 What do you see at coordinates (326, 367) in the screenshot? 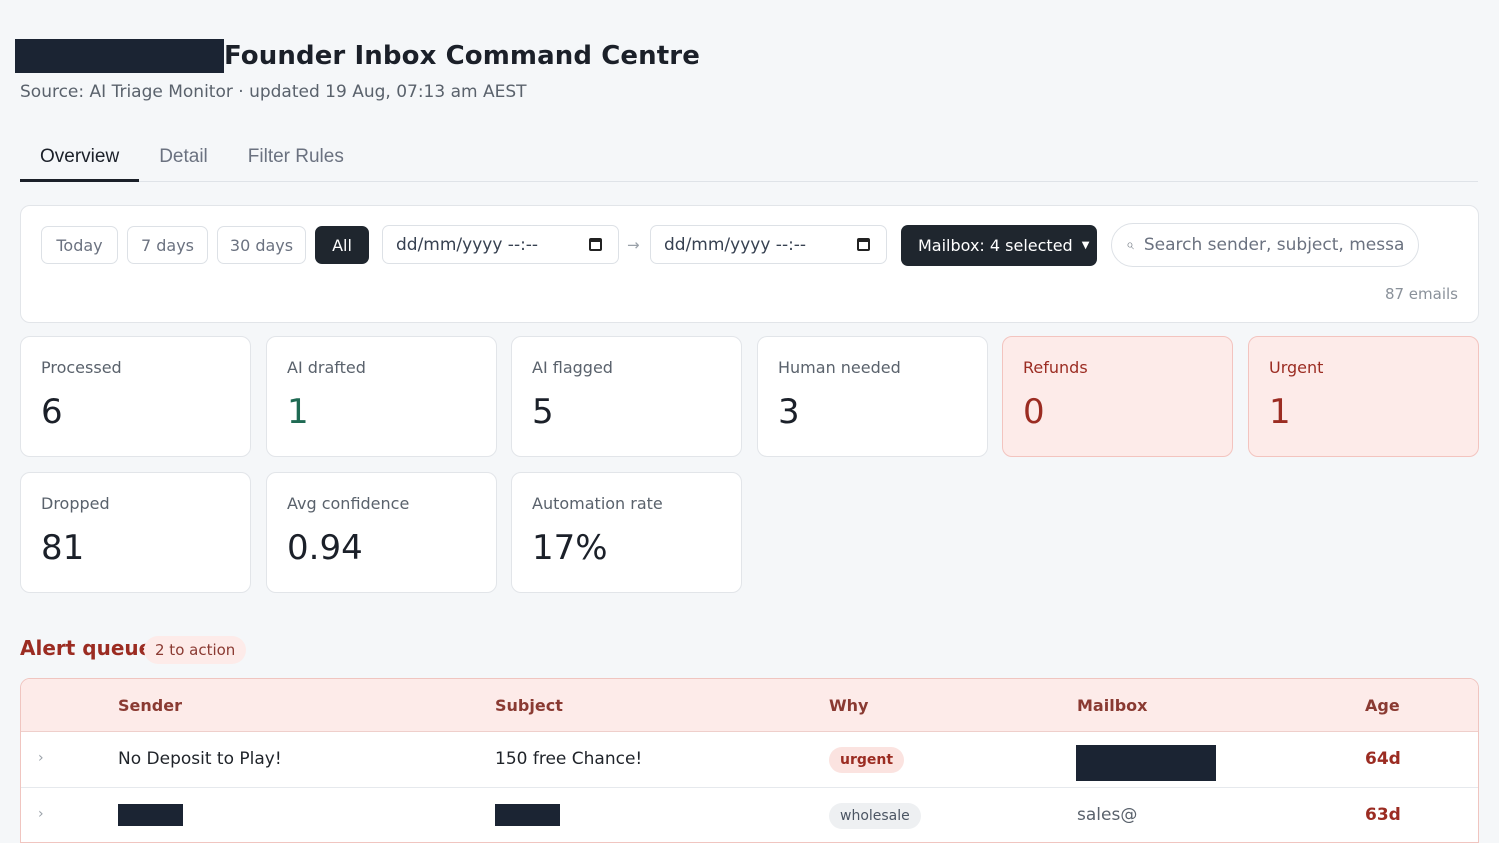
I see `metric-label: AI drafted` at bounding box center [326, 367].